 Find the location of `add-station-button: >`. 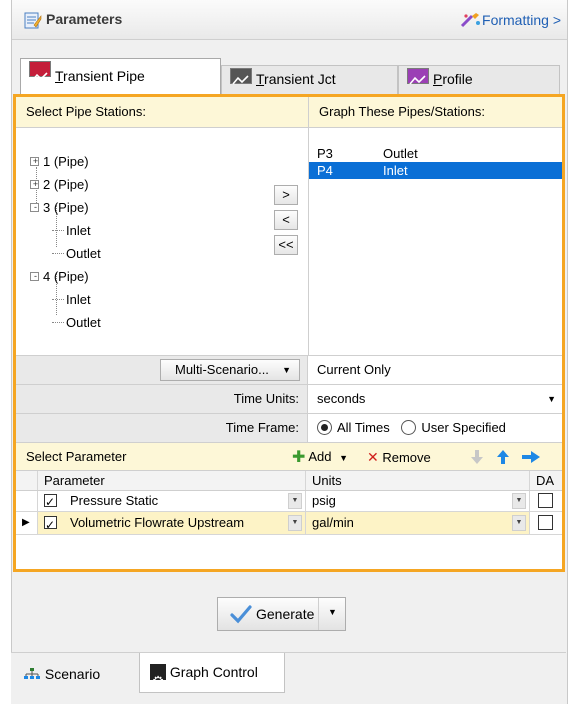

add-station-button: > is located at coordinates (286, 195).